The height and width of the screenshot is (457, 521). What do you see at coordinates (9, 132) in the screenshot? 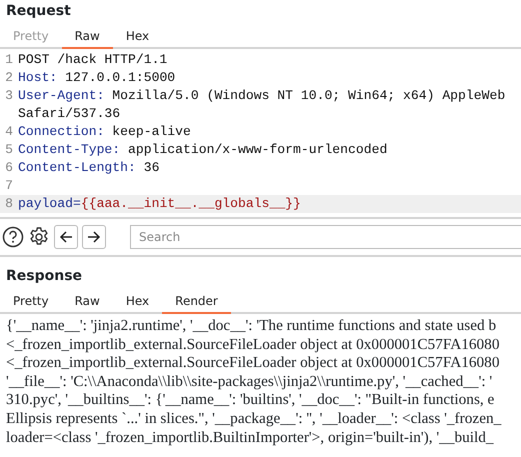
I see `line-number: 4` at bounding box center [9, 132].